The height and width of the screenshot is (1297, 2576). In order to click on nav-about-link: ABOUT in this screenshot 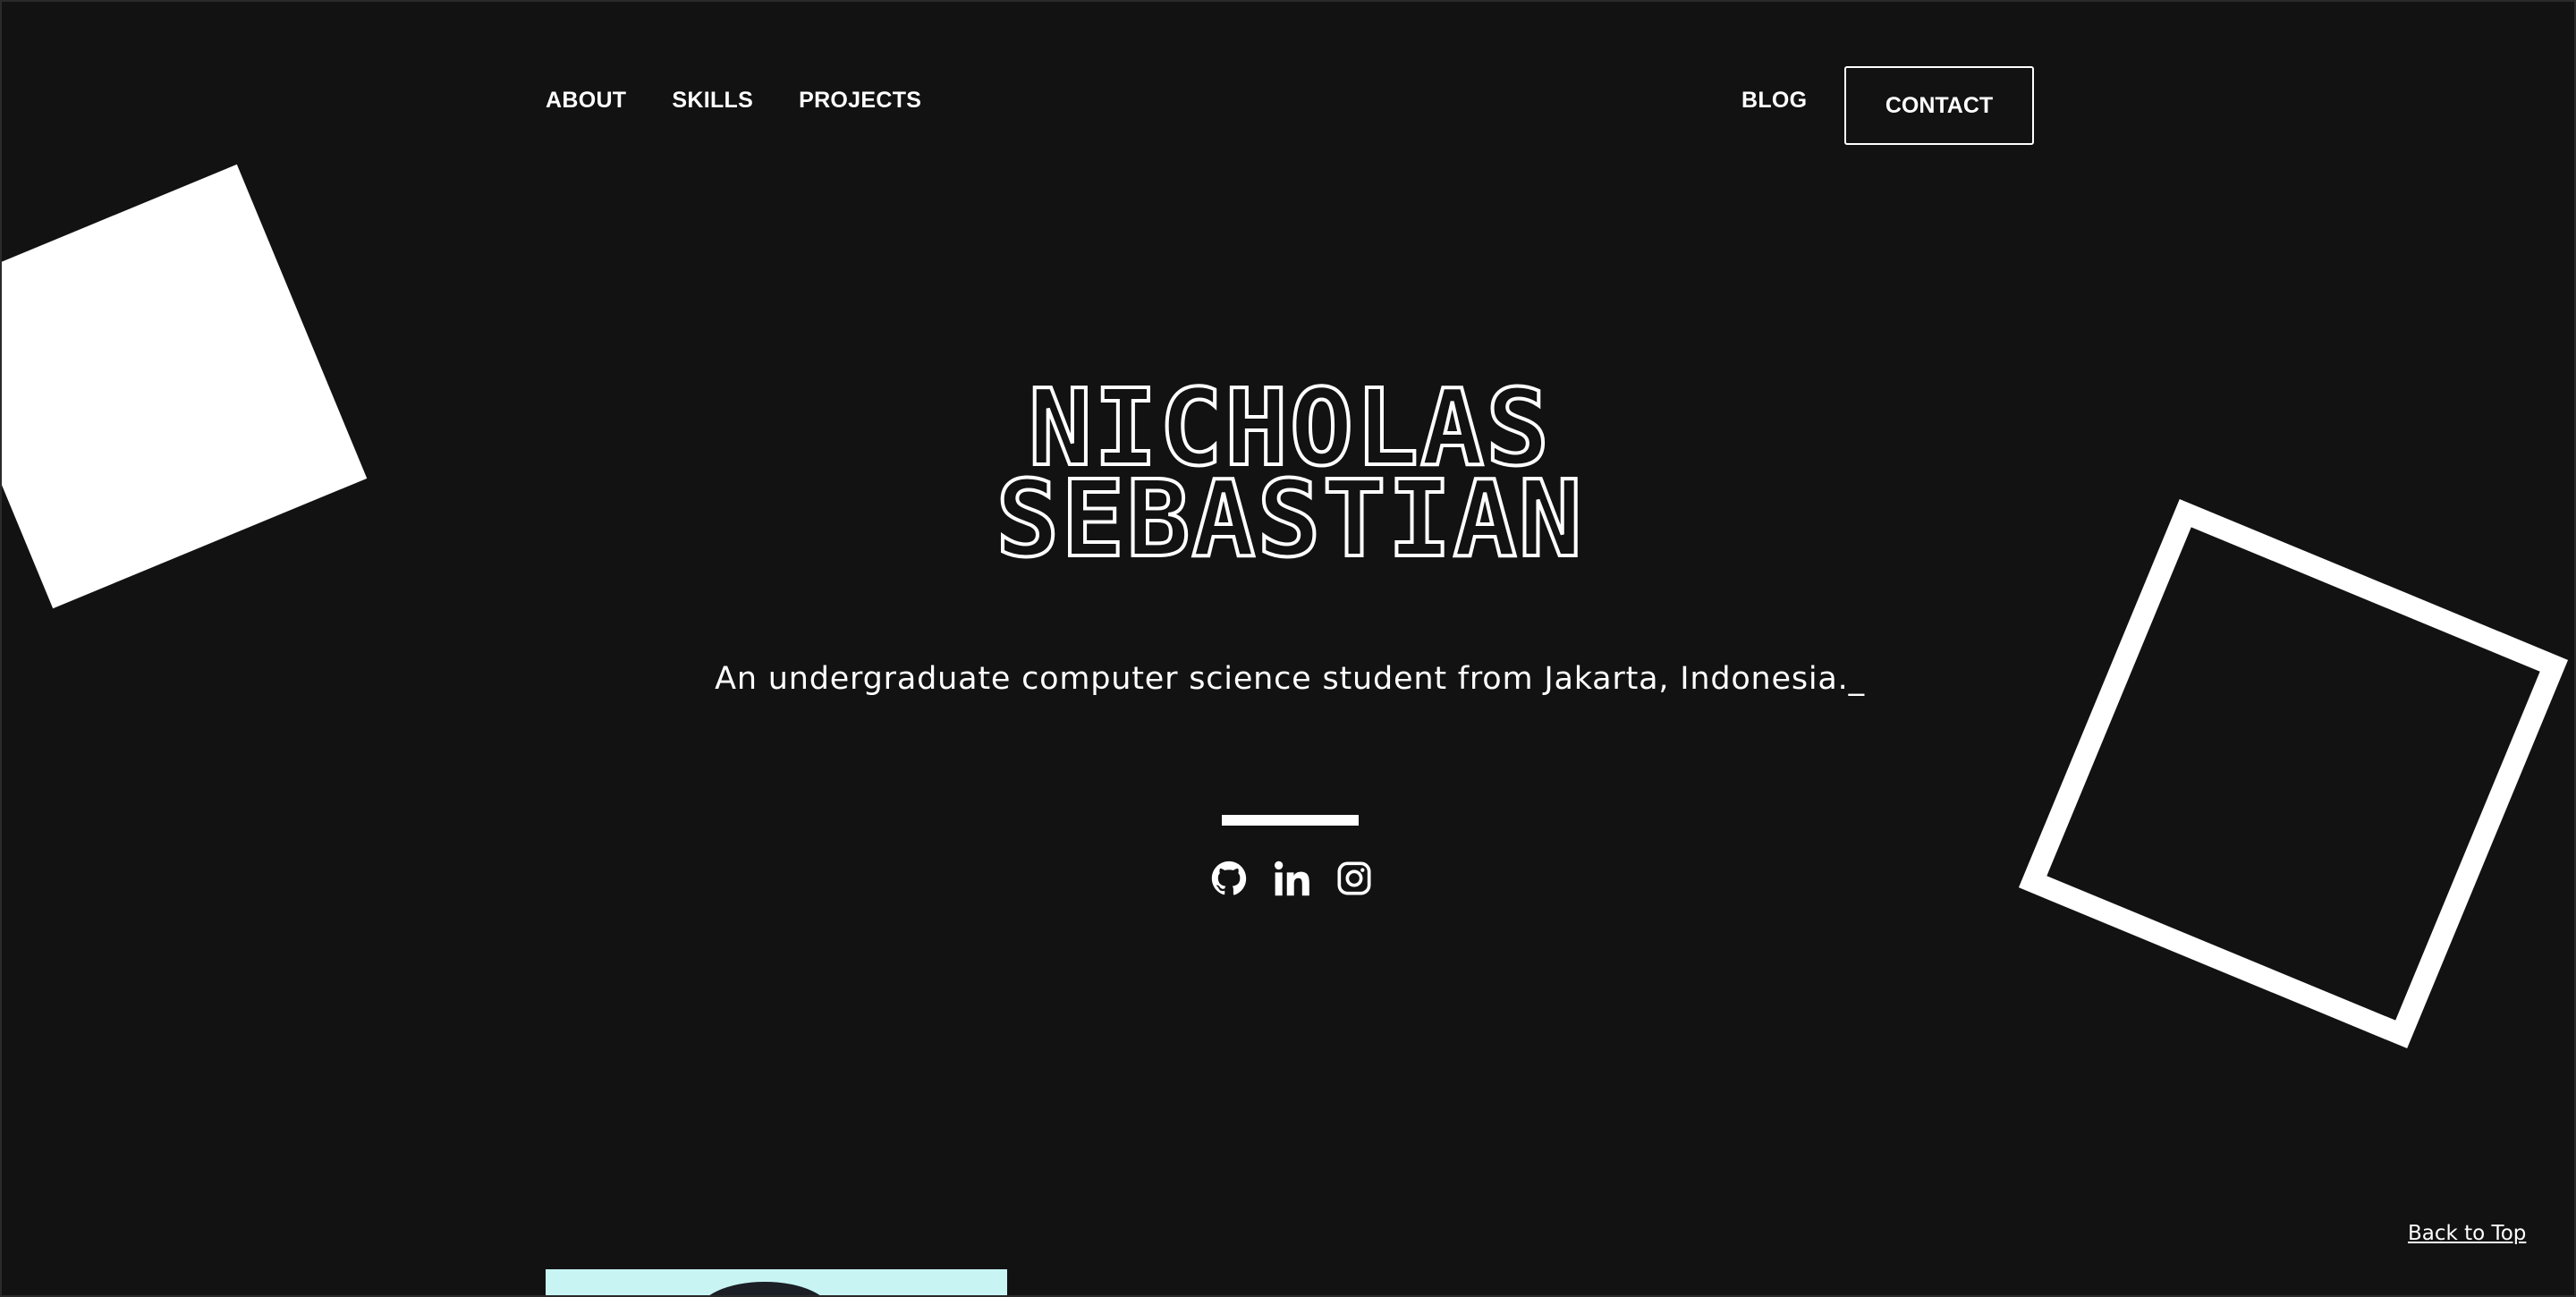, I will do `click(586, 101)`.